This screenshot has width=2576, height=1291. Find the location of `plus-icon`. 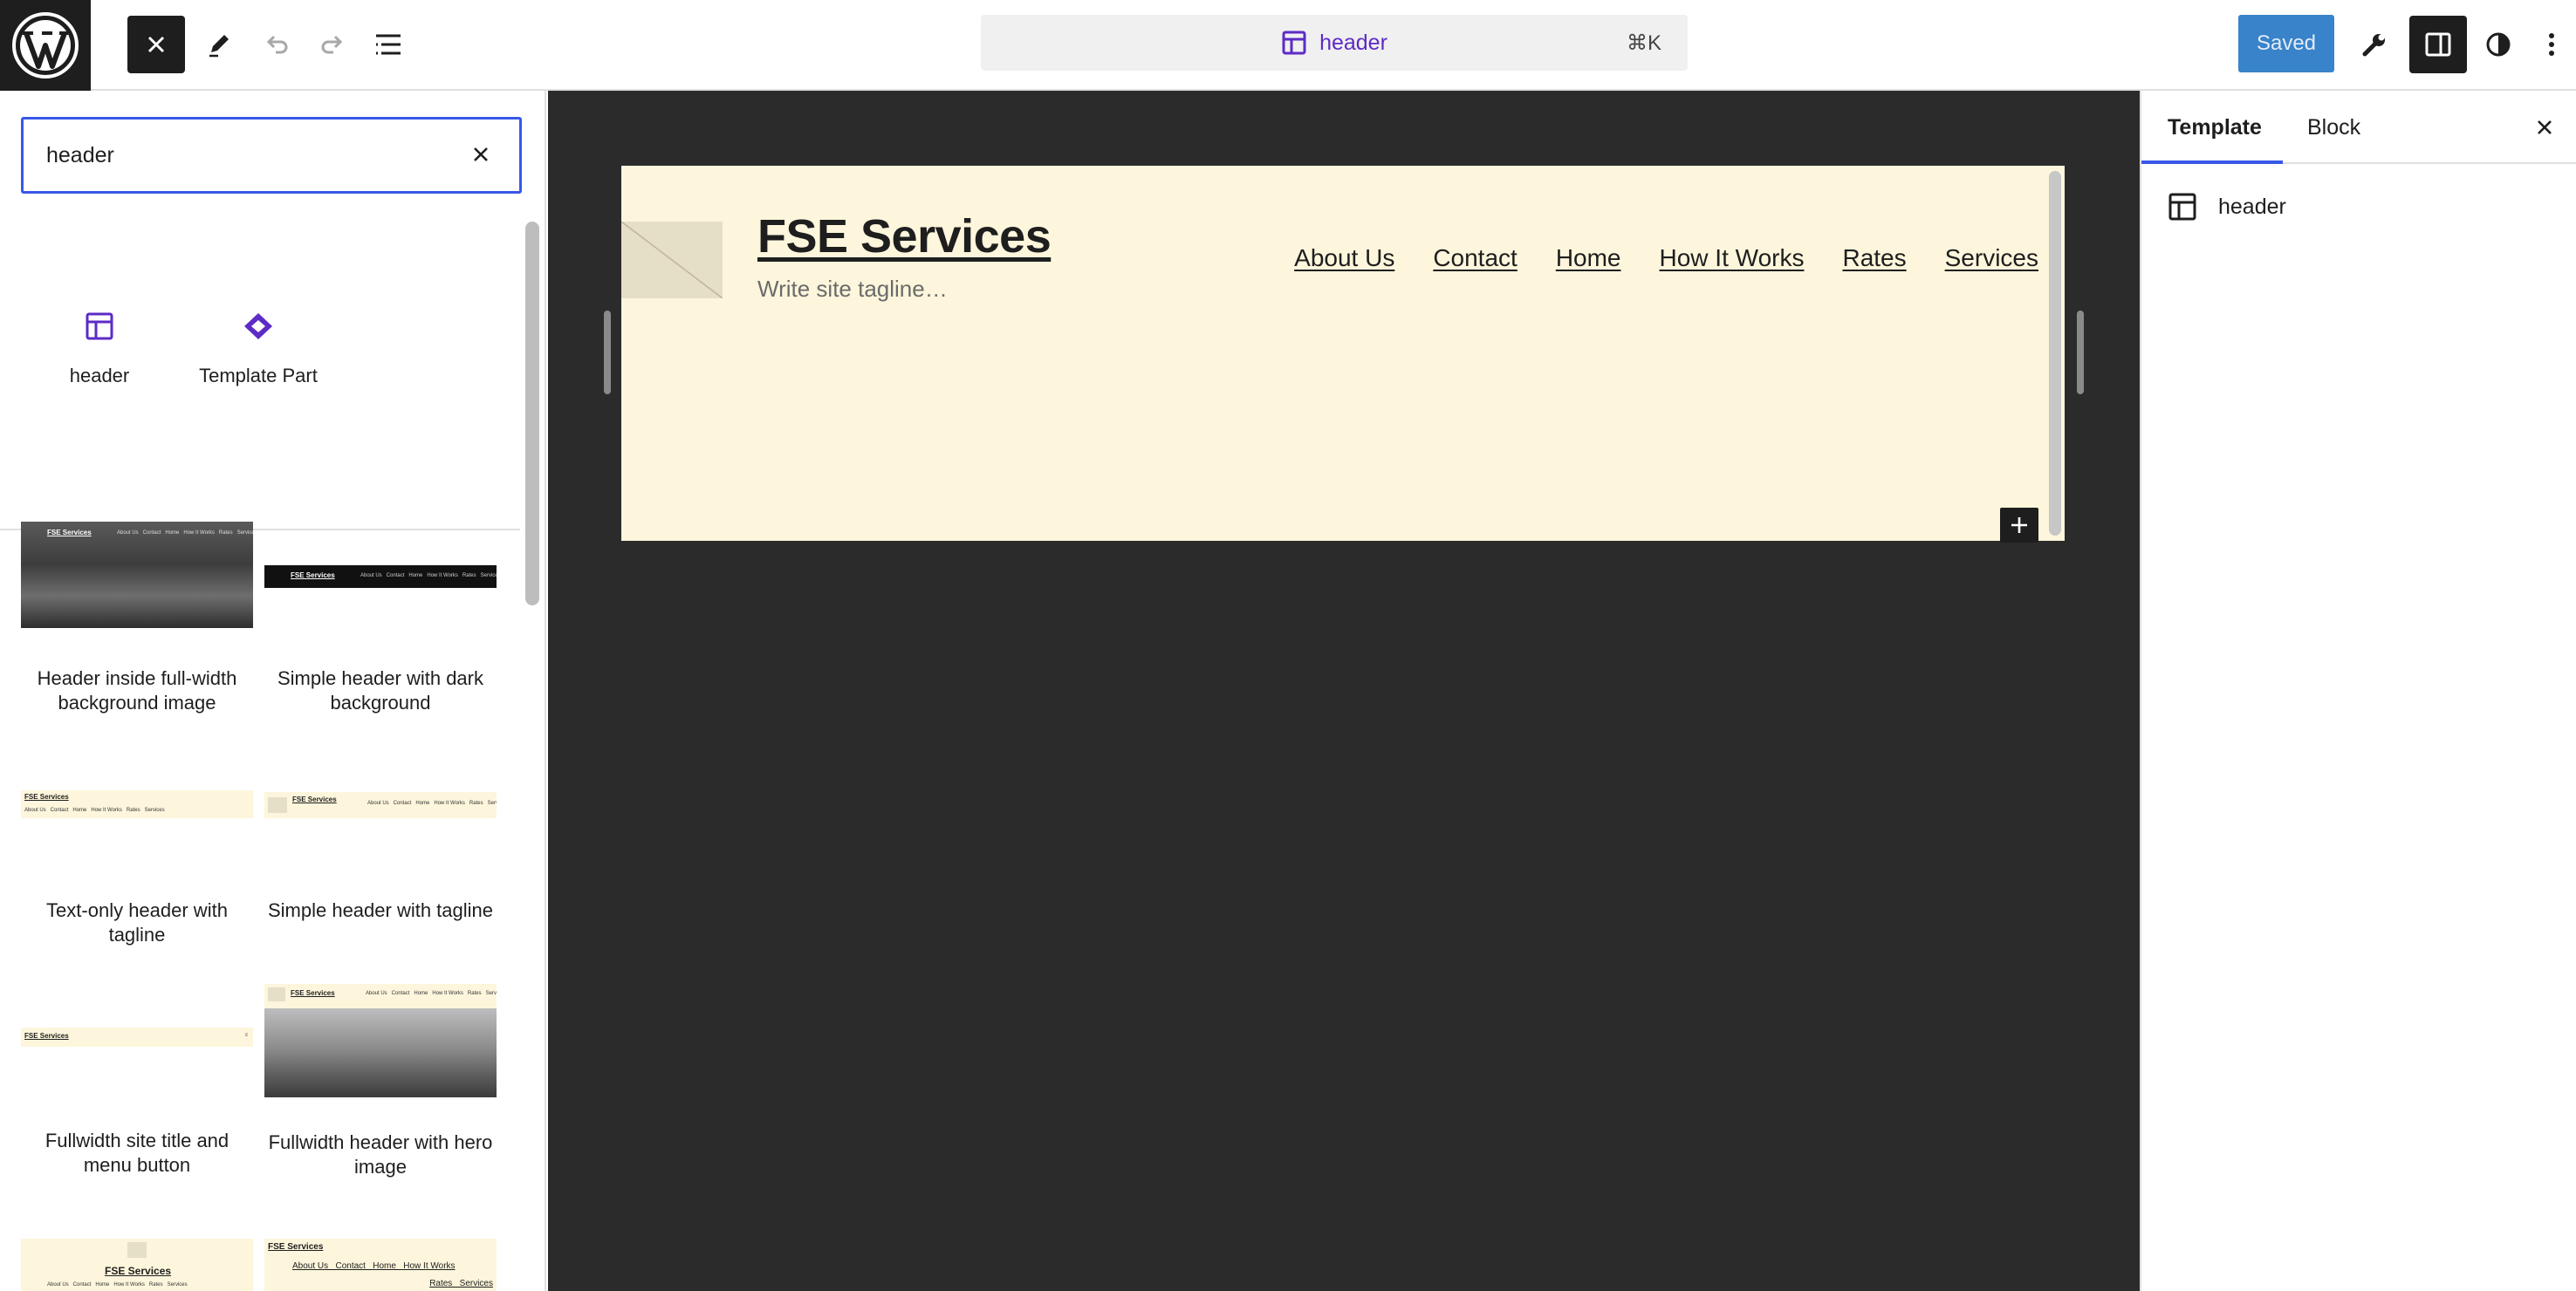

plus-icon is located at coordinates (2019, 525).